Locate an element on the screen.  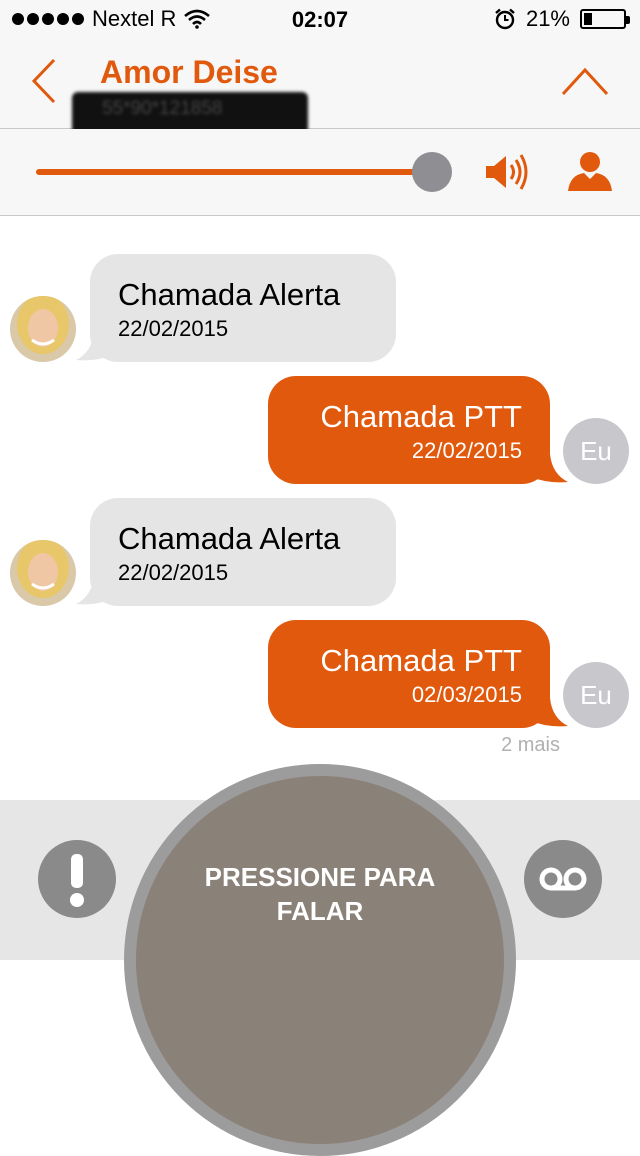
message-outgoing: Chamada PTT 22/02/2015 Eu is located at coordinates (320, 430).